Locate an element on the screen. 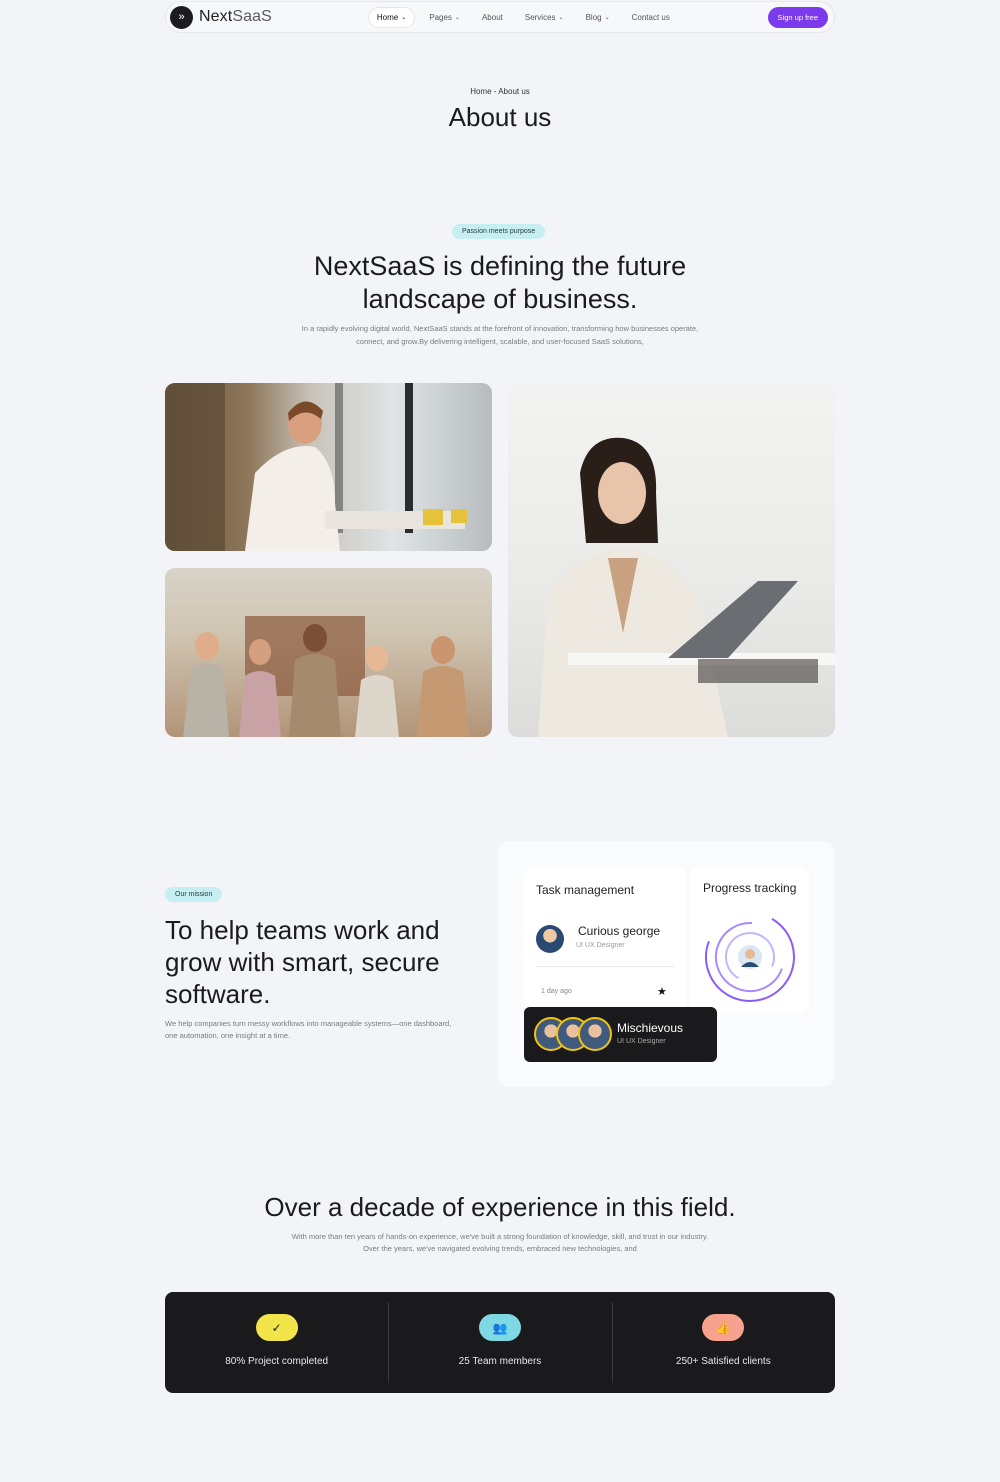  team-card-role: UI UX Designer is located at coordinates (641, 1041).